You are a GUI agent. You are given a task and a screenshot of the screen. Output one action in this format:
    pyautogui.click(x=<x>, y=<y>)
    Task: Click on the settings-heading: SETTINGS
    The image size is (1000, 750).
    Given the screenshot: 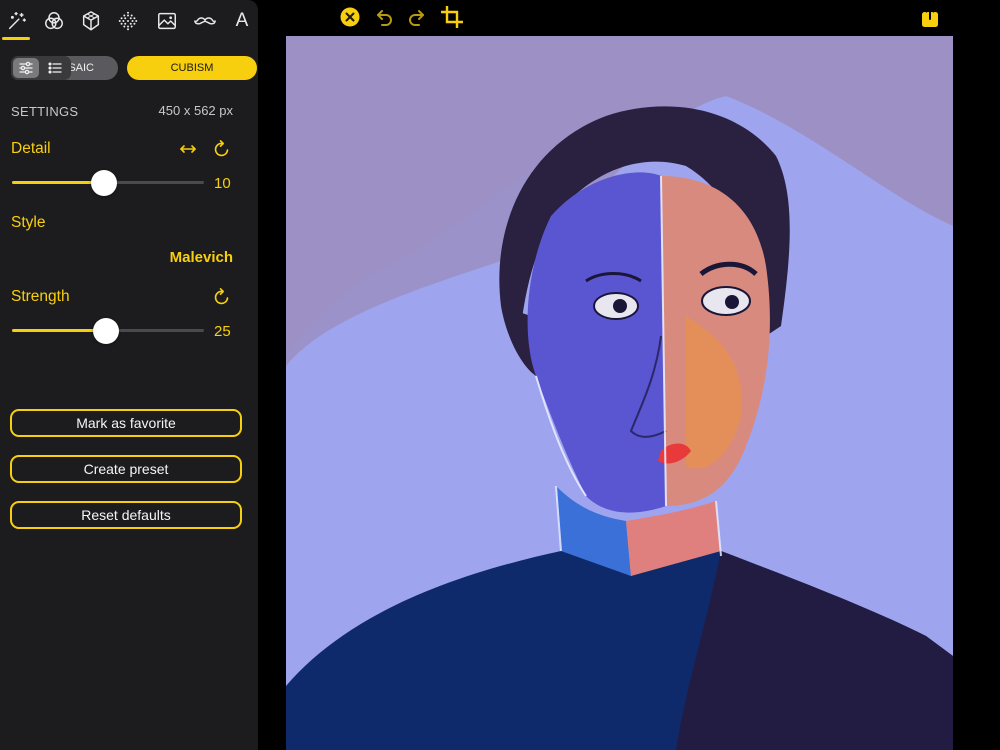 What is the action you would take?
    pyautogui.click(x=45, y=111)
    